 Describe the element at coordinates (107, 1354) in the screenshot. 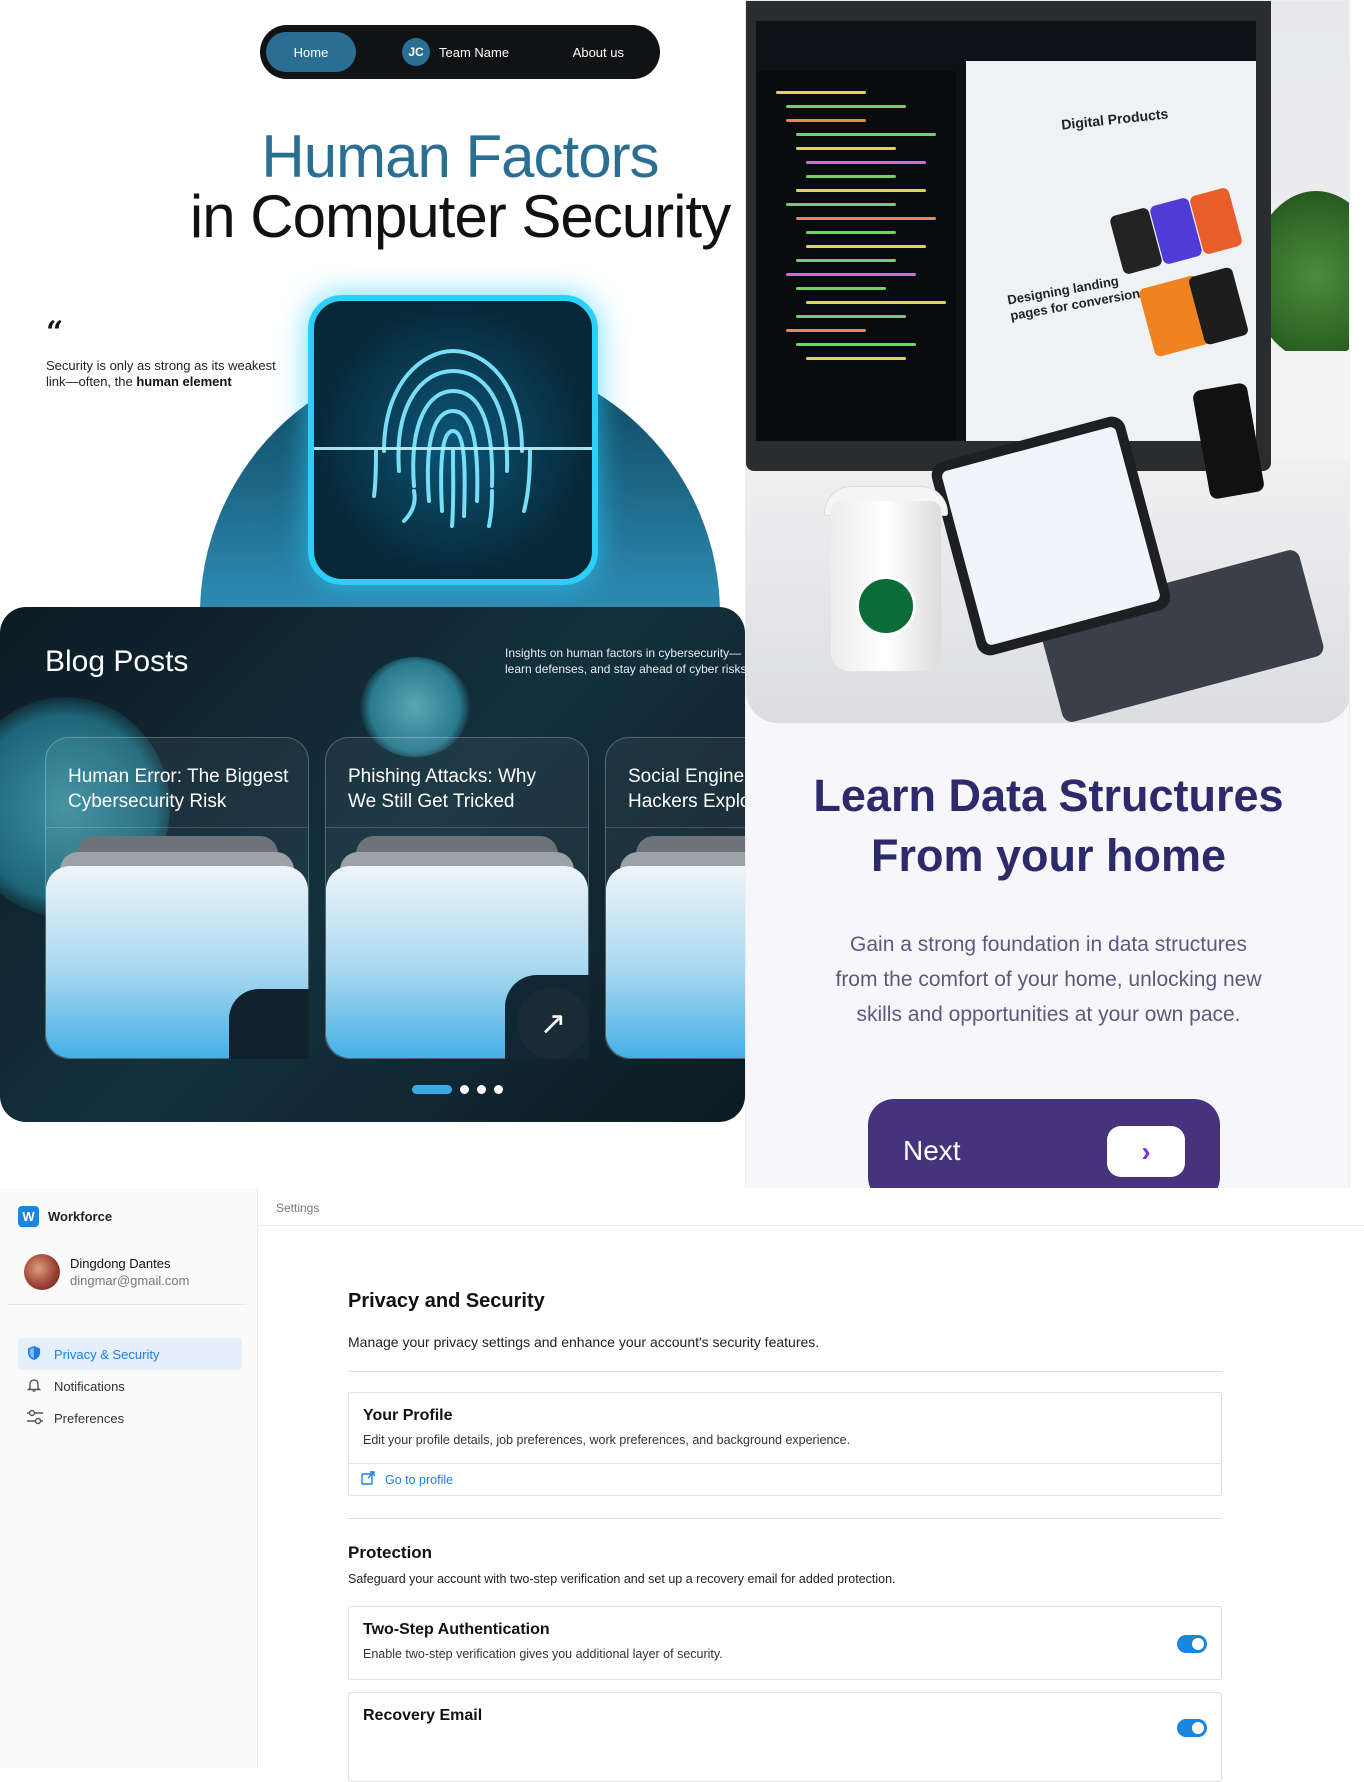

I see `sidebar-item-label: Privacy & Security` at that location.